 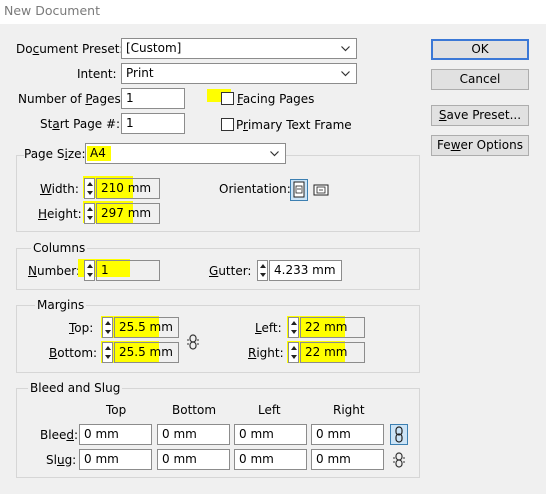 What do you see at coordinates (227, 124) in the screenshot?
I see `primary-text-frame-checkbox` at bounding box center [227, 124].